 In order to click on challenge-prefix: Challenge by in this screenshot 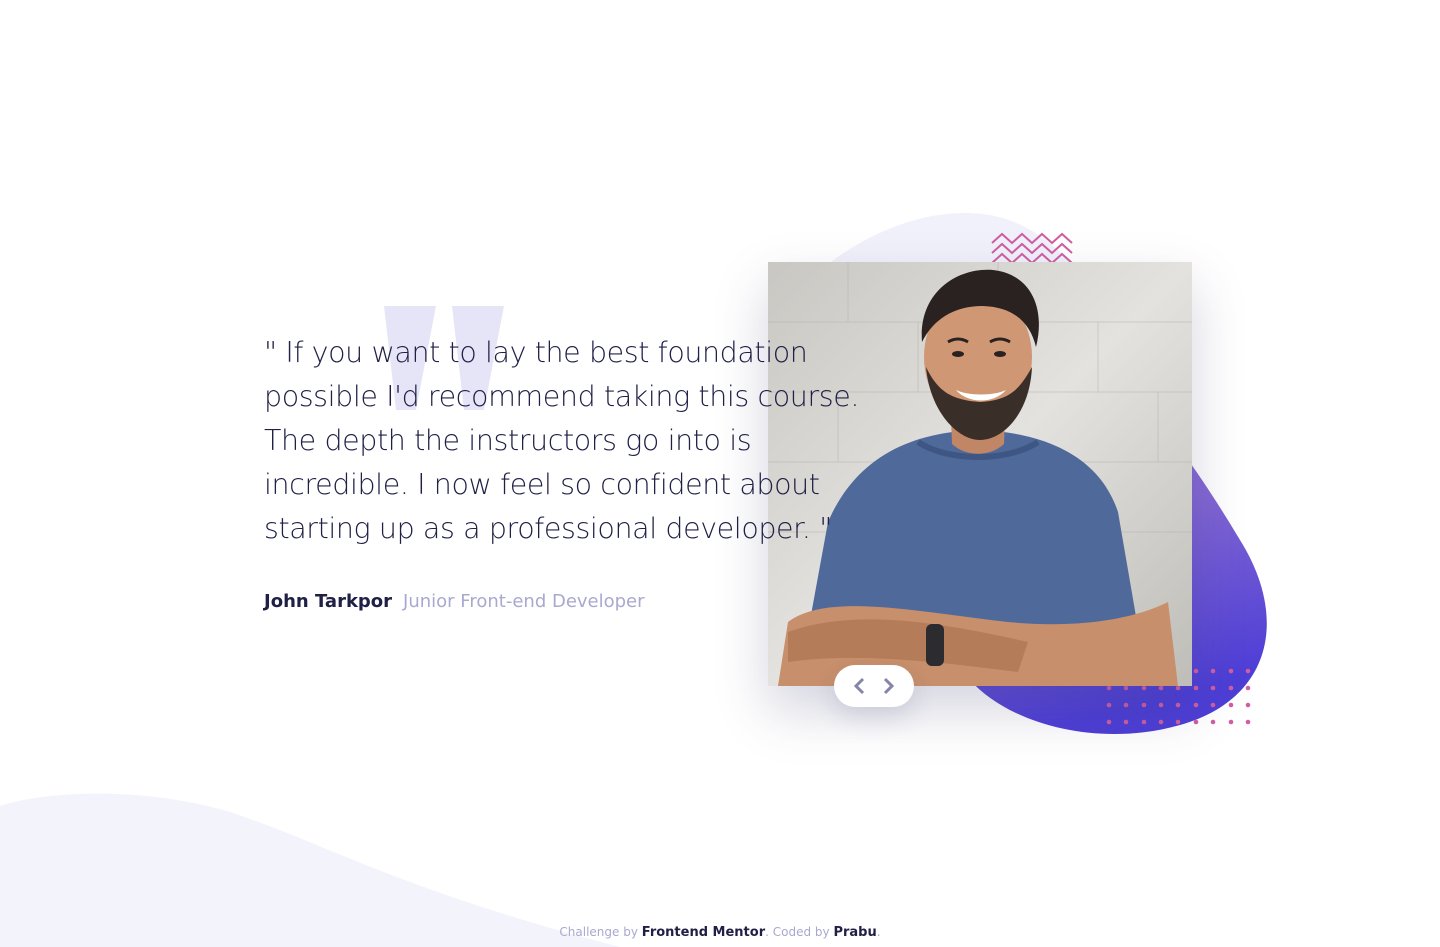, I will do `click(598, 932)`.